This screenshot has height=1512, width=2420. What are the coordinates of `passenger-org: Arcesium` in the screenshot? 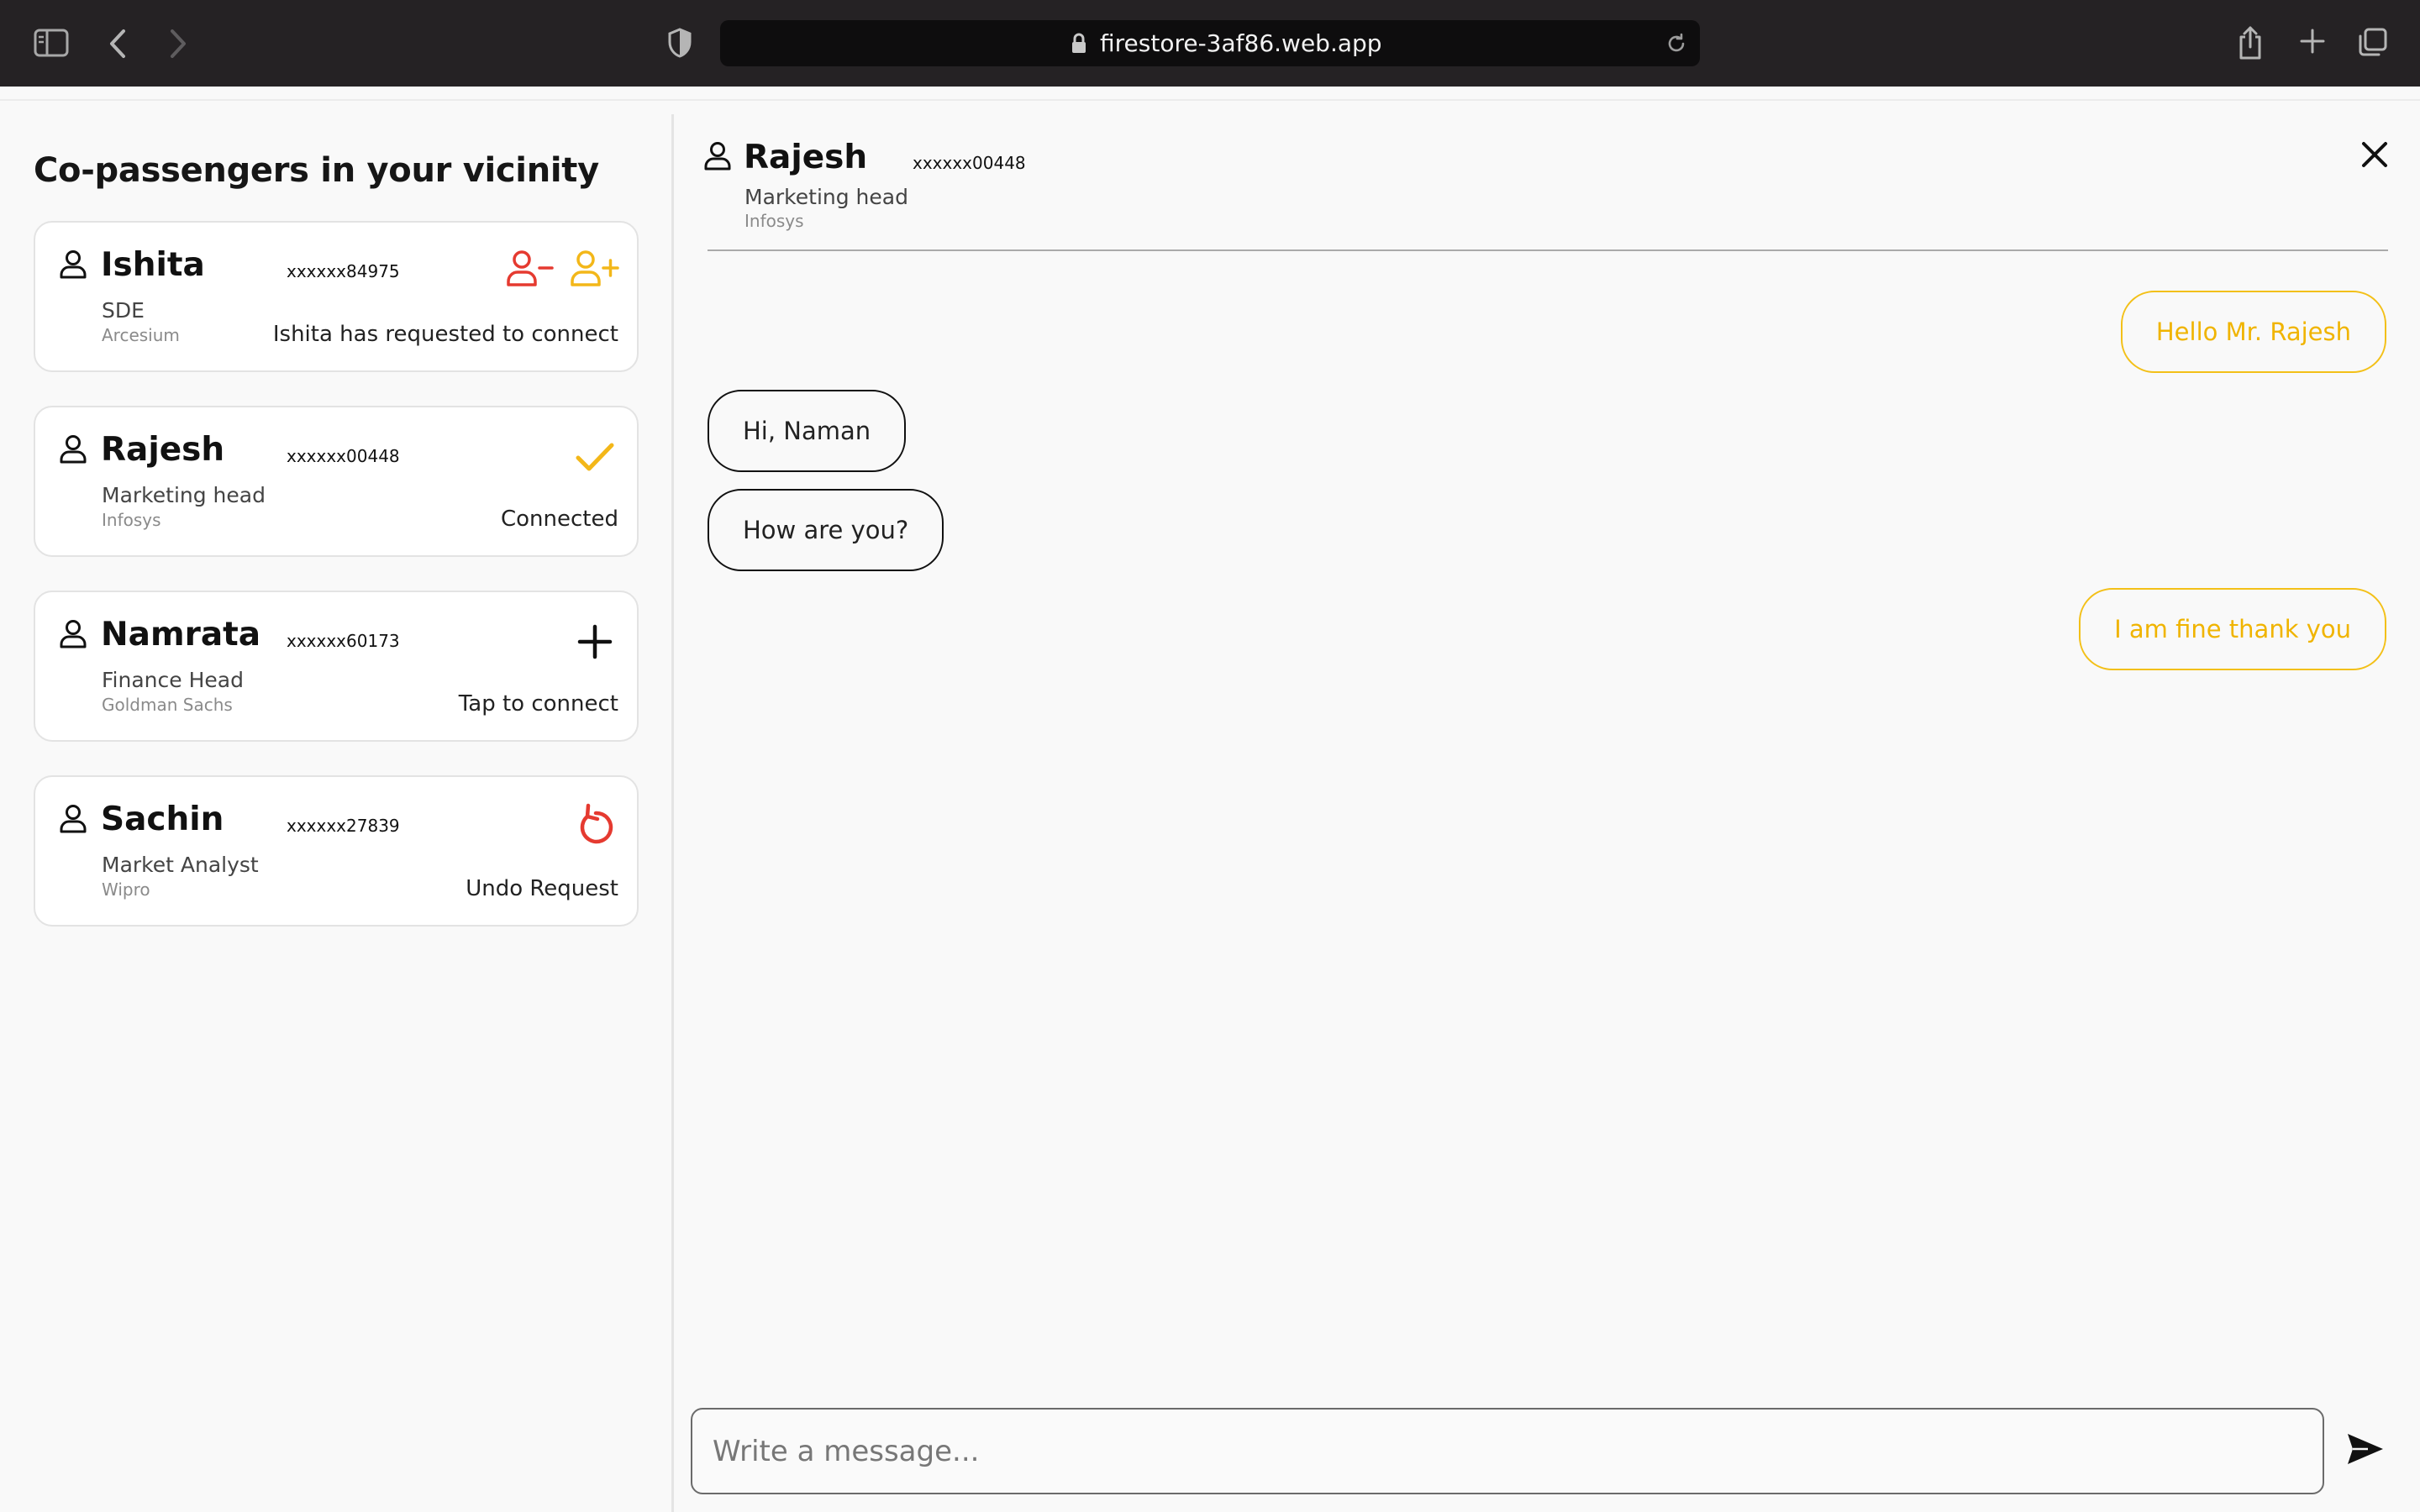 It's located at (141, 335).